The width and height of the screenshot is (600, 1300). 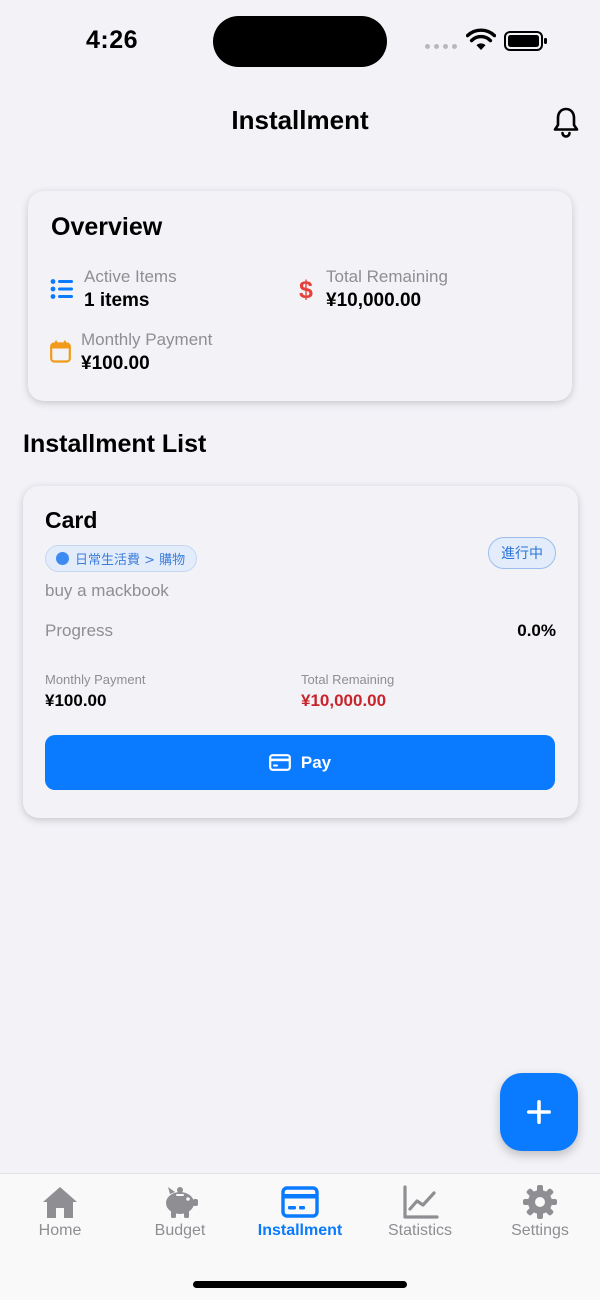 I want to click on tab-home-label: Home, so click(x=60, y=1230).